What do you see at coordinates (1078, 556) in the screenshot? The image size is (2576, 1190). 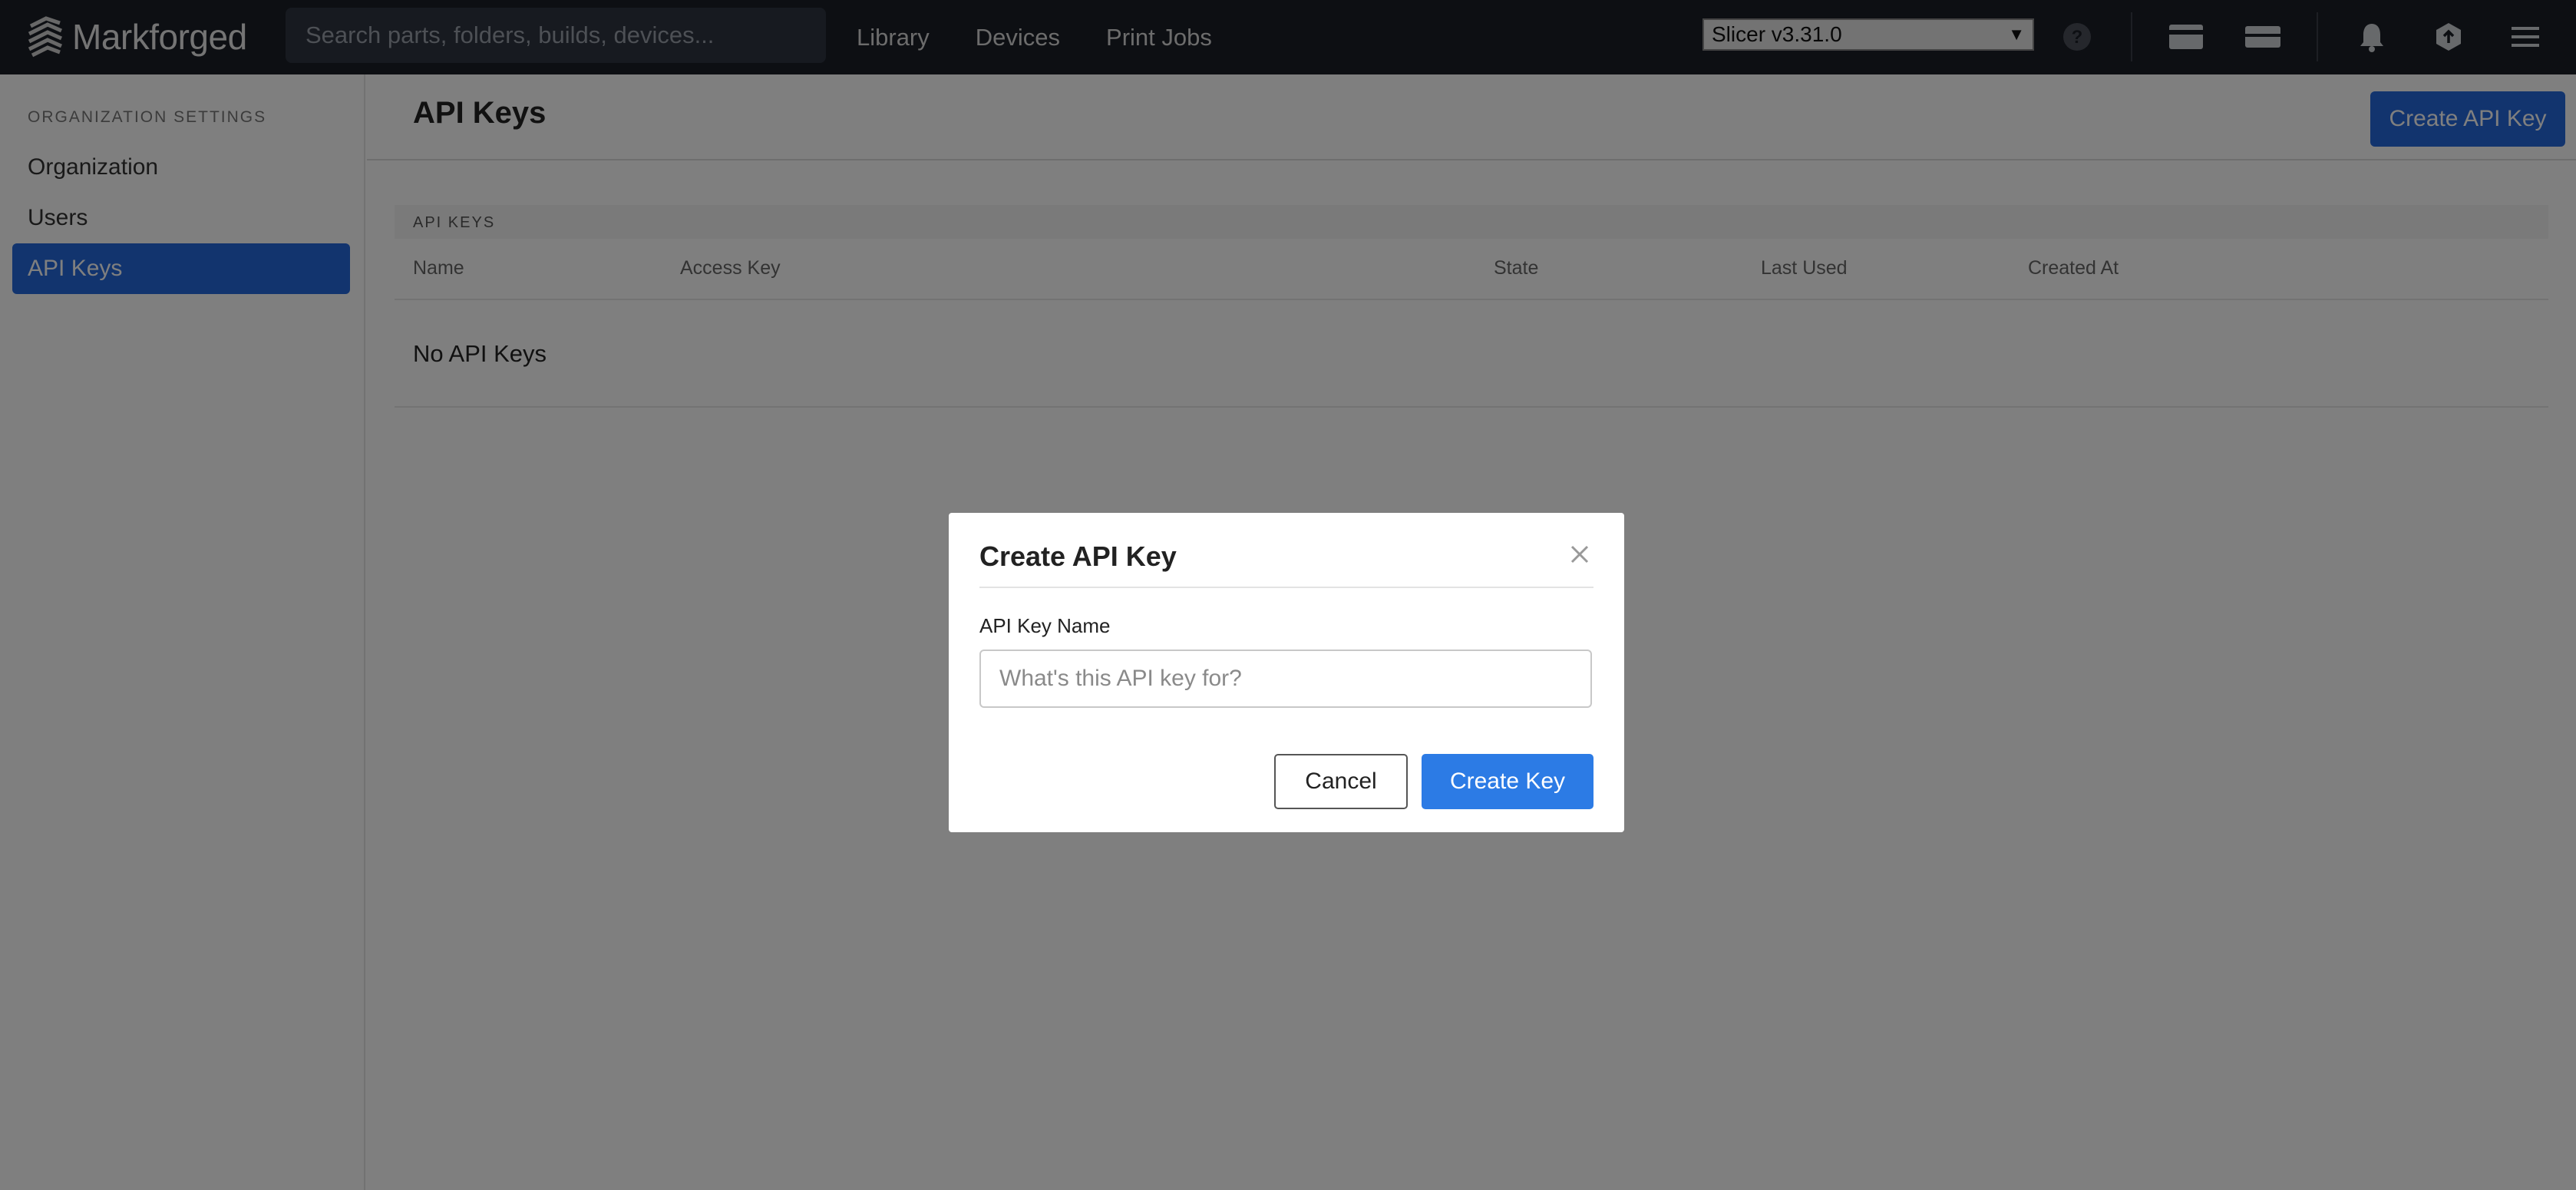 I see `dialog-title: Create API Key` at bounding box center [1078, 556].